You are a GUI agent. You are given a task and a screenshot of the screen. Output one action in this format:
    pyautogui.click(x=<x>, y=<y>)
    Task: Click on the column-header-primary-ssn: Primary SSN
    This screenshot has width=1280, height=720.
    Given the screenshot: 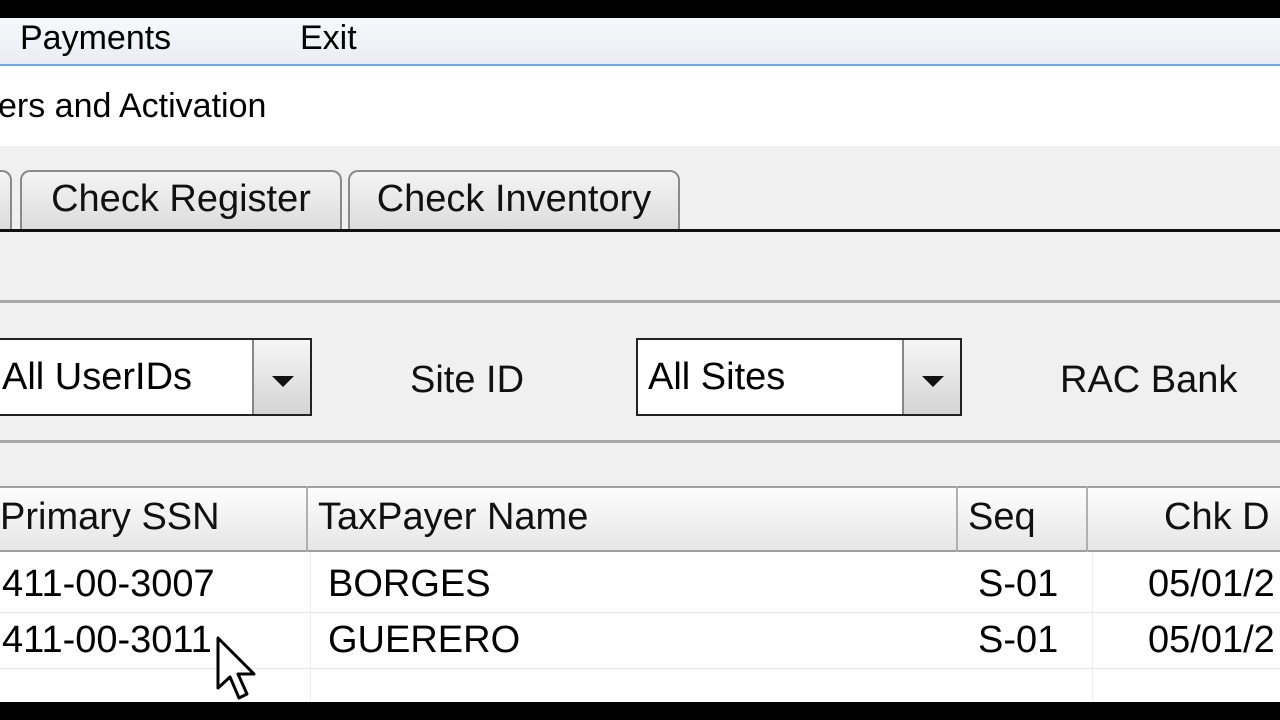 What is the action you would take?
    pyautogui.click(x=110, y=519)
    